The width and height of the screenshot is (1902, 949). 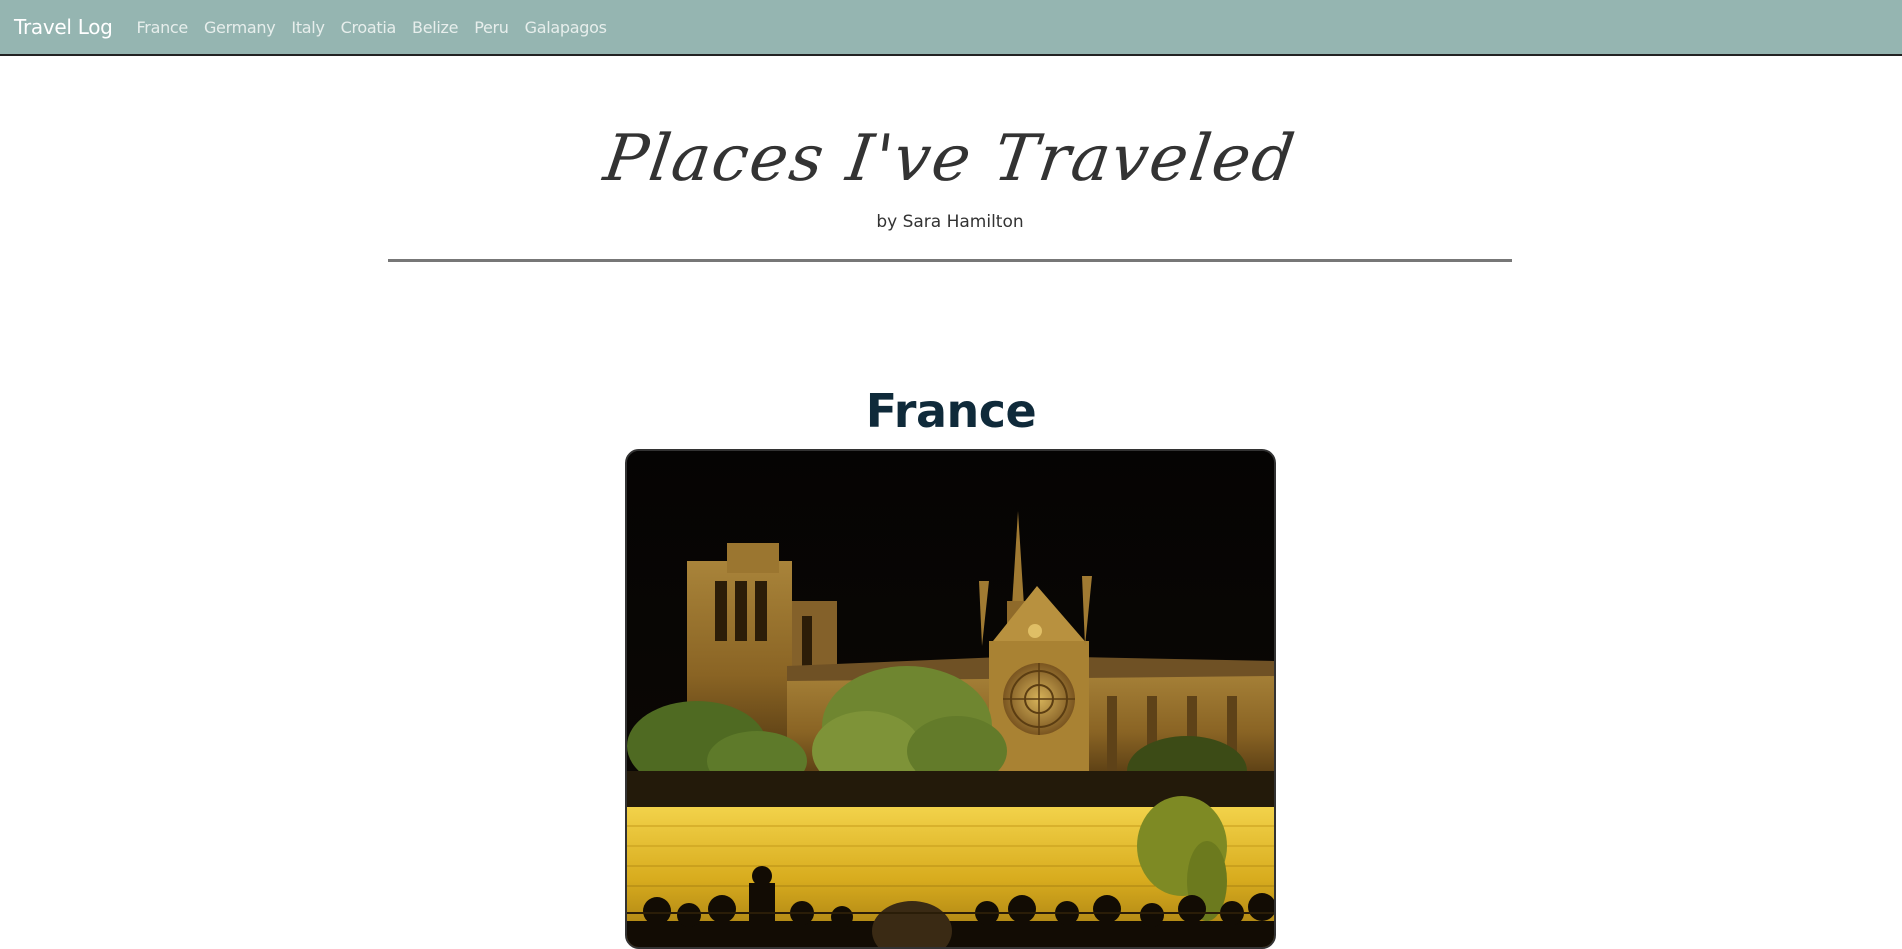 I want to click on nav-link-croatia: Croatia, so click(x=369, y=27).